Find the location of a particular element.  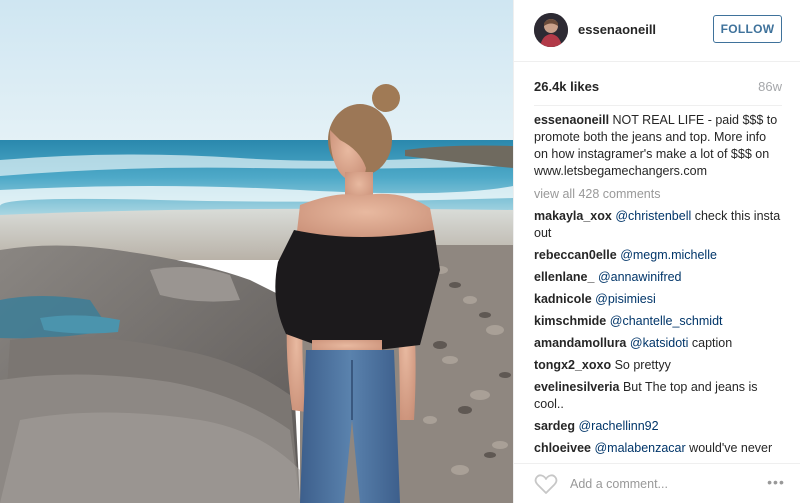

comment-item: tongx2_xoxo So prettyy is located at coordinates (658, 365).